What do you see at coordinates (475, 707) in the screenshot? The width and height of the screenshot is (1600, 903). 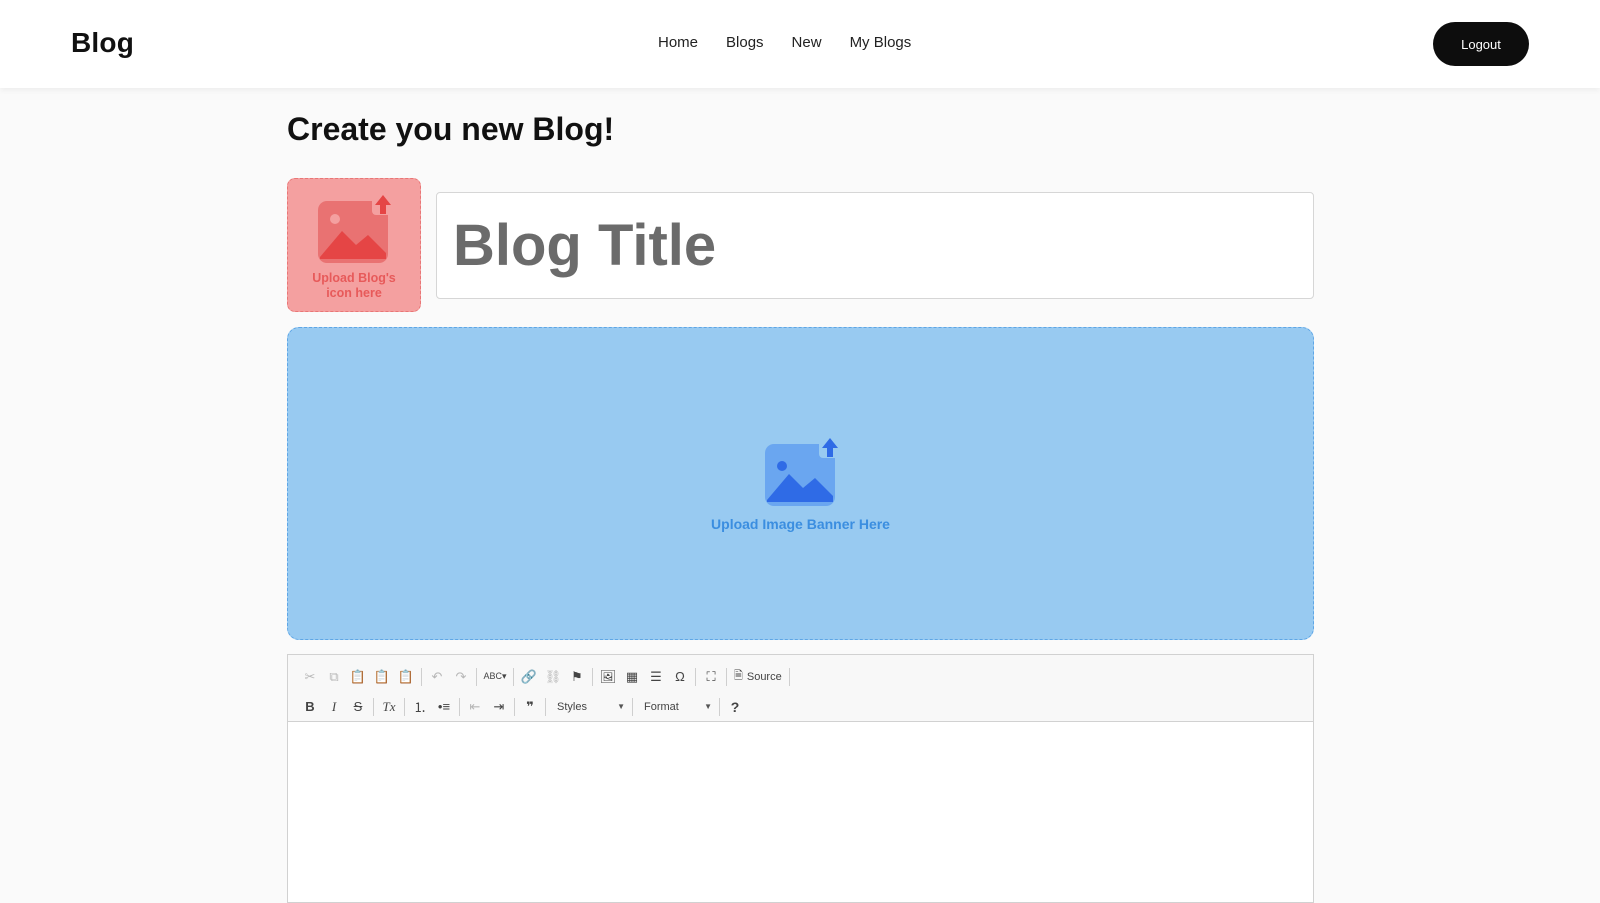 I see `outdent-icon: ⇤` at bounding box center [475, 707].